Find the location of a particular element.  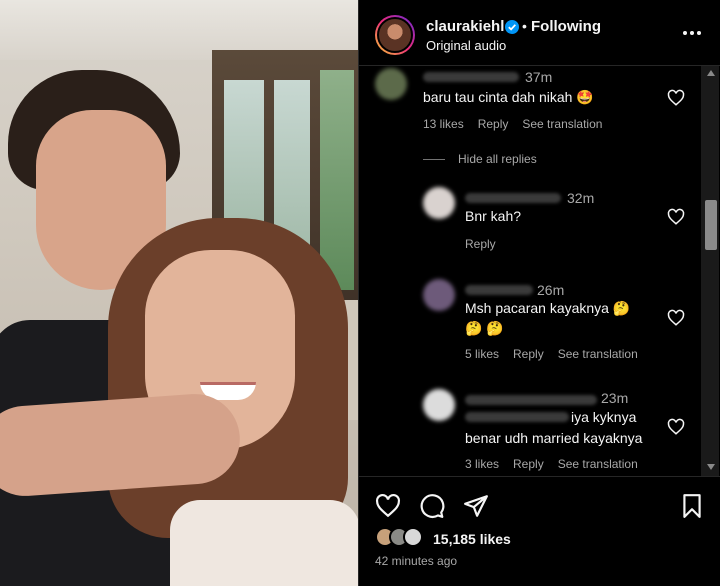

comment-likes: 5 likes is located at coordinates (482, 354).